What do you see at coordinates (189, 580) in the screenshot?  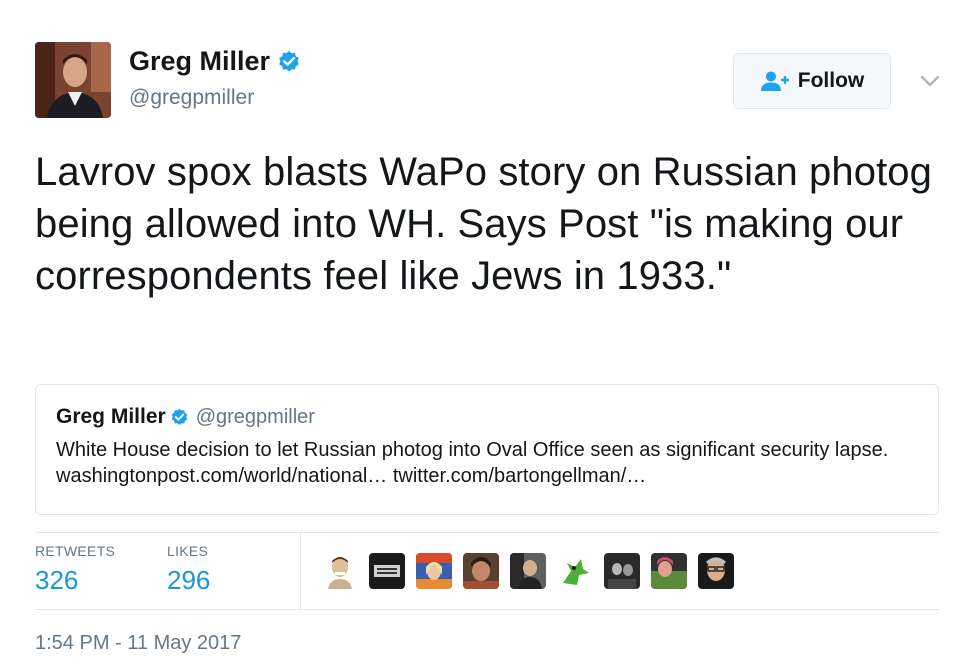 I see `likes-count: 296` at bounding box center [189, 580].